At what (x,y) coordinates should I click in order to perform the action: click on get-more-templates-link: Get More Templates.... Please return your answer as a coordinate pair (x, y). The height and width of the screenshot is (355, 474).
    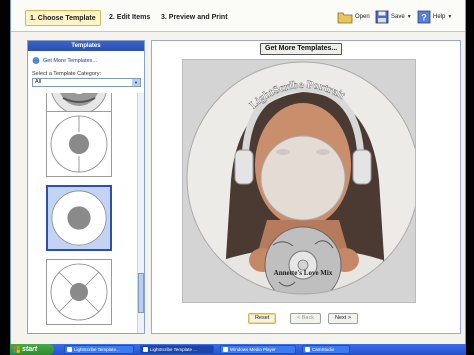
    Looking at the image, I should click on (64, 60).